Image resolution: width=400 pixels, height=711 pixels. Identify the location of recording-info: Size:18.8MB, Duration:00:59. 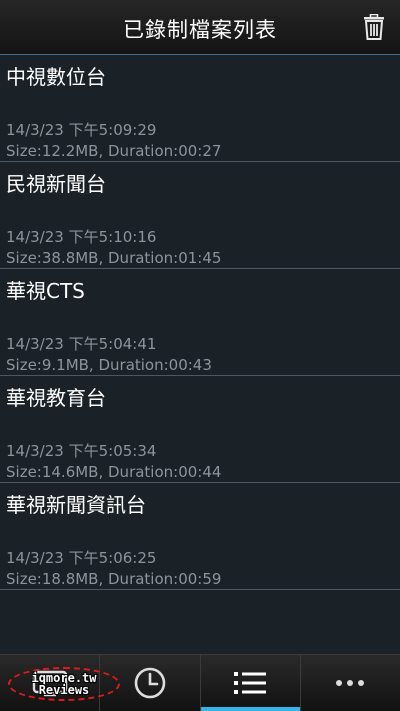
(114, 579).